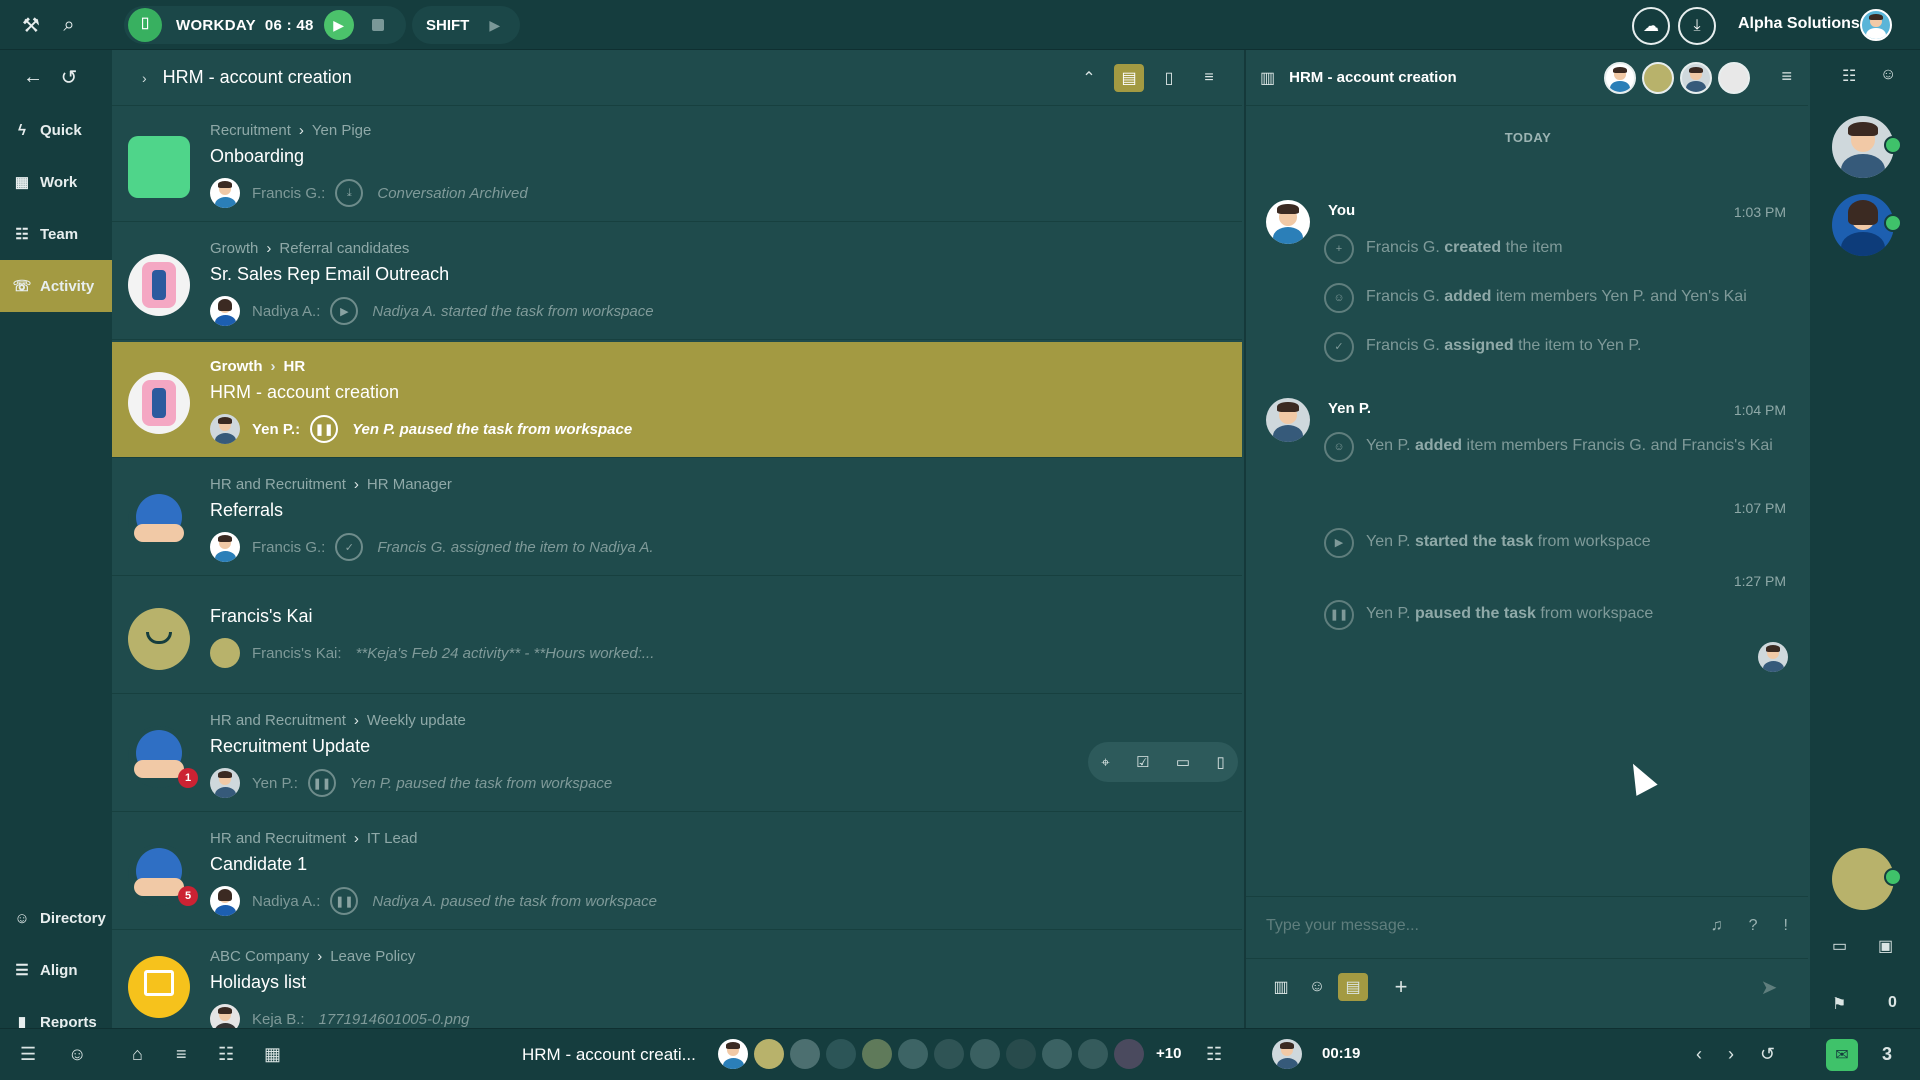  Describe the element at coordinates (69, 25) in the screenshot. I see `search-icon: ⌕` at that location.